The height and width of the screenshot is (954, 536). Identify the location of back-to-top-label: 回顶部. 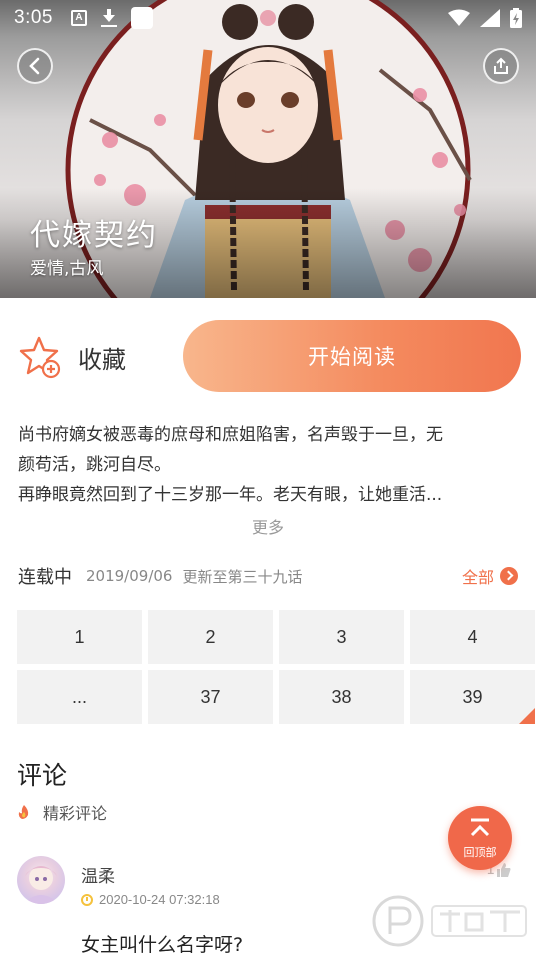
(480, 852).